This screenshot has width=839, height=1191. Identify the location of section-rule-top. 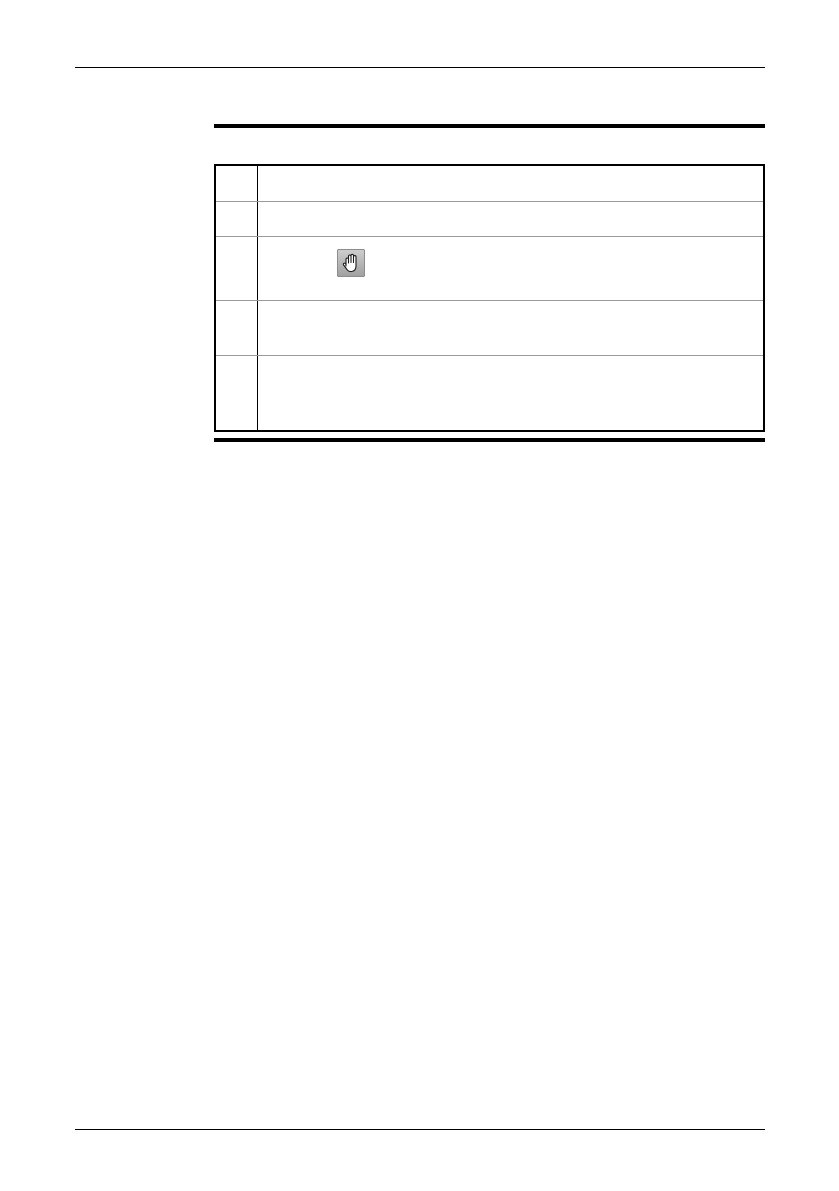
(489, 126).